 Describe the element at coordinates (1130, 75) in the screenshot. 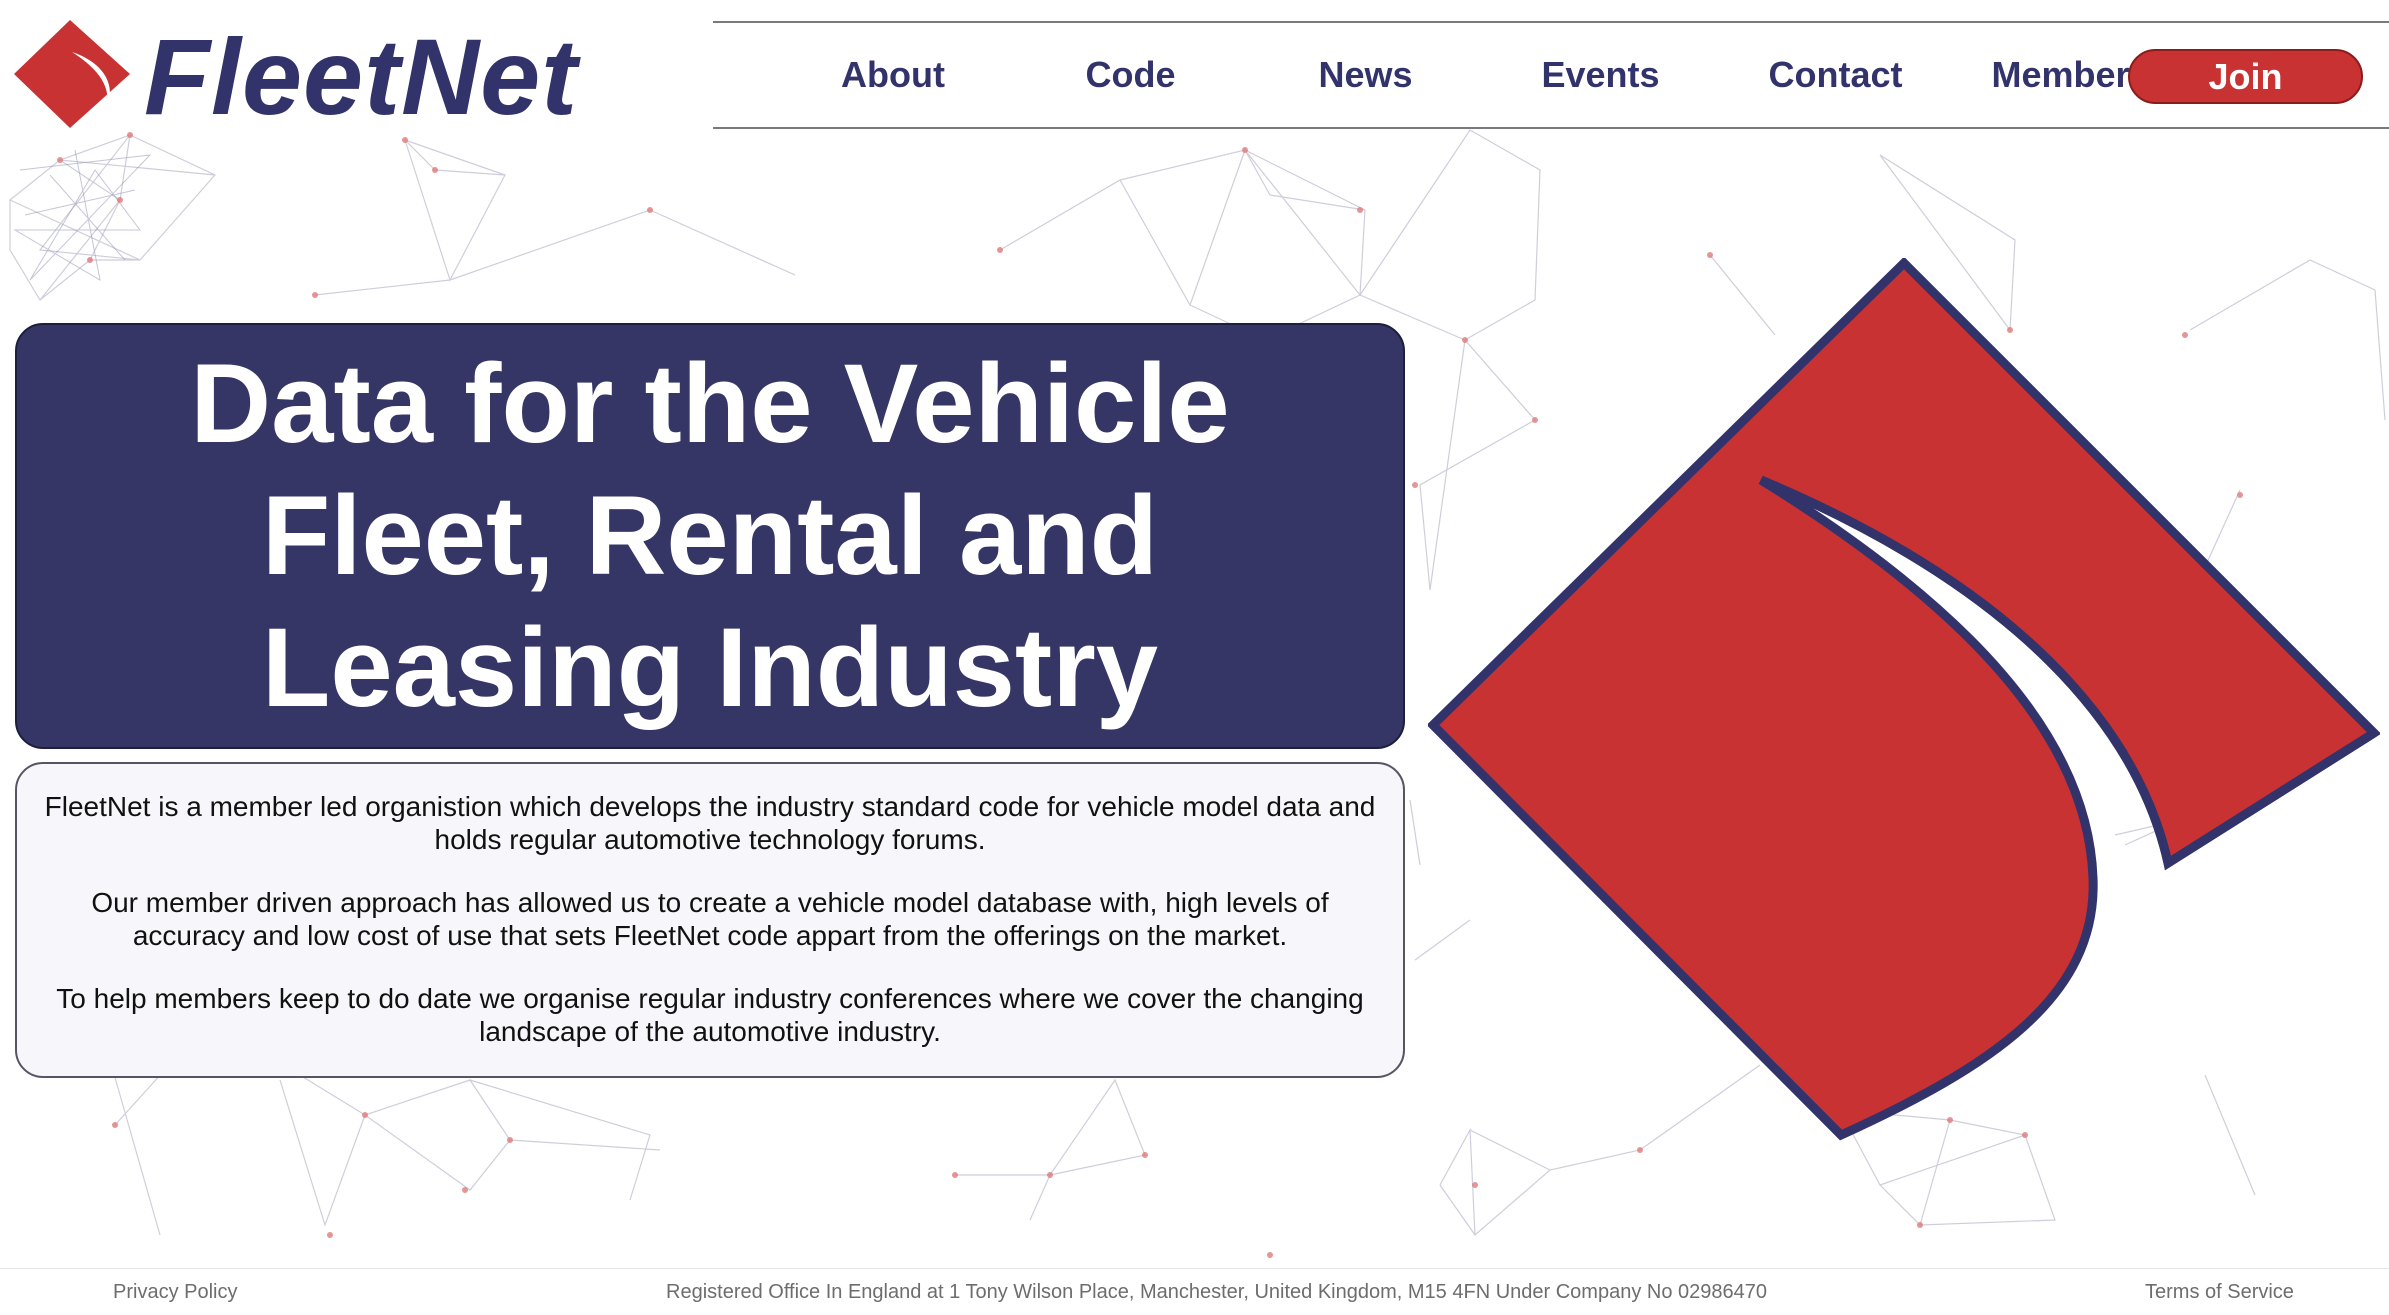

I see `nav-code: Code` at that location.